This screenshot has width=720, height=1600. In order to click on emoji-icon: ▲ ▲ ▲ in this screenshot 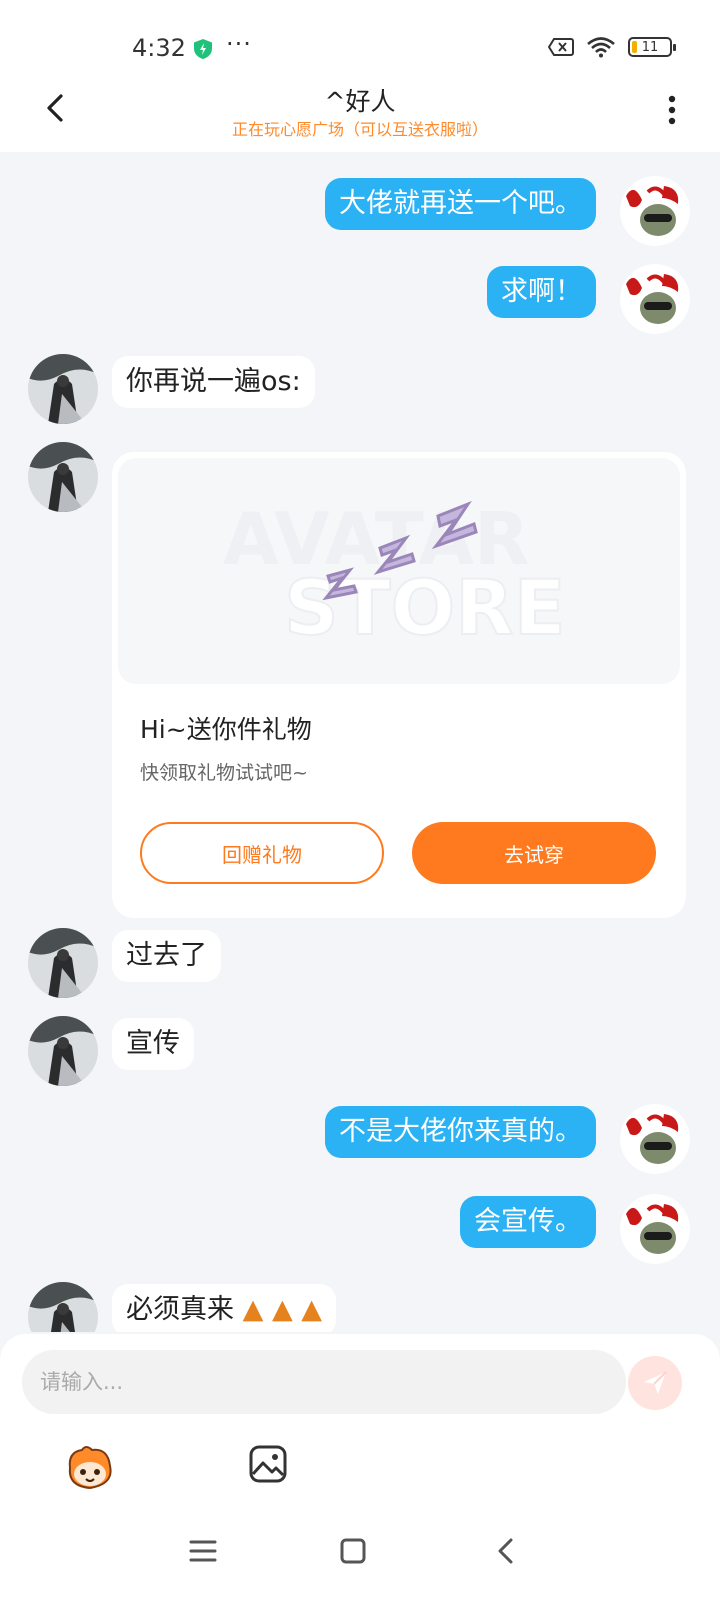, I will do `click(282, 1309)`.